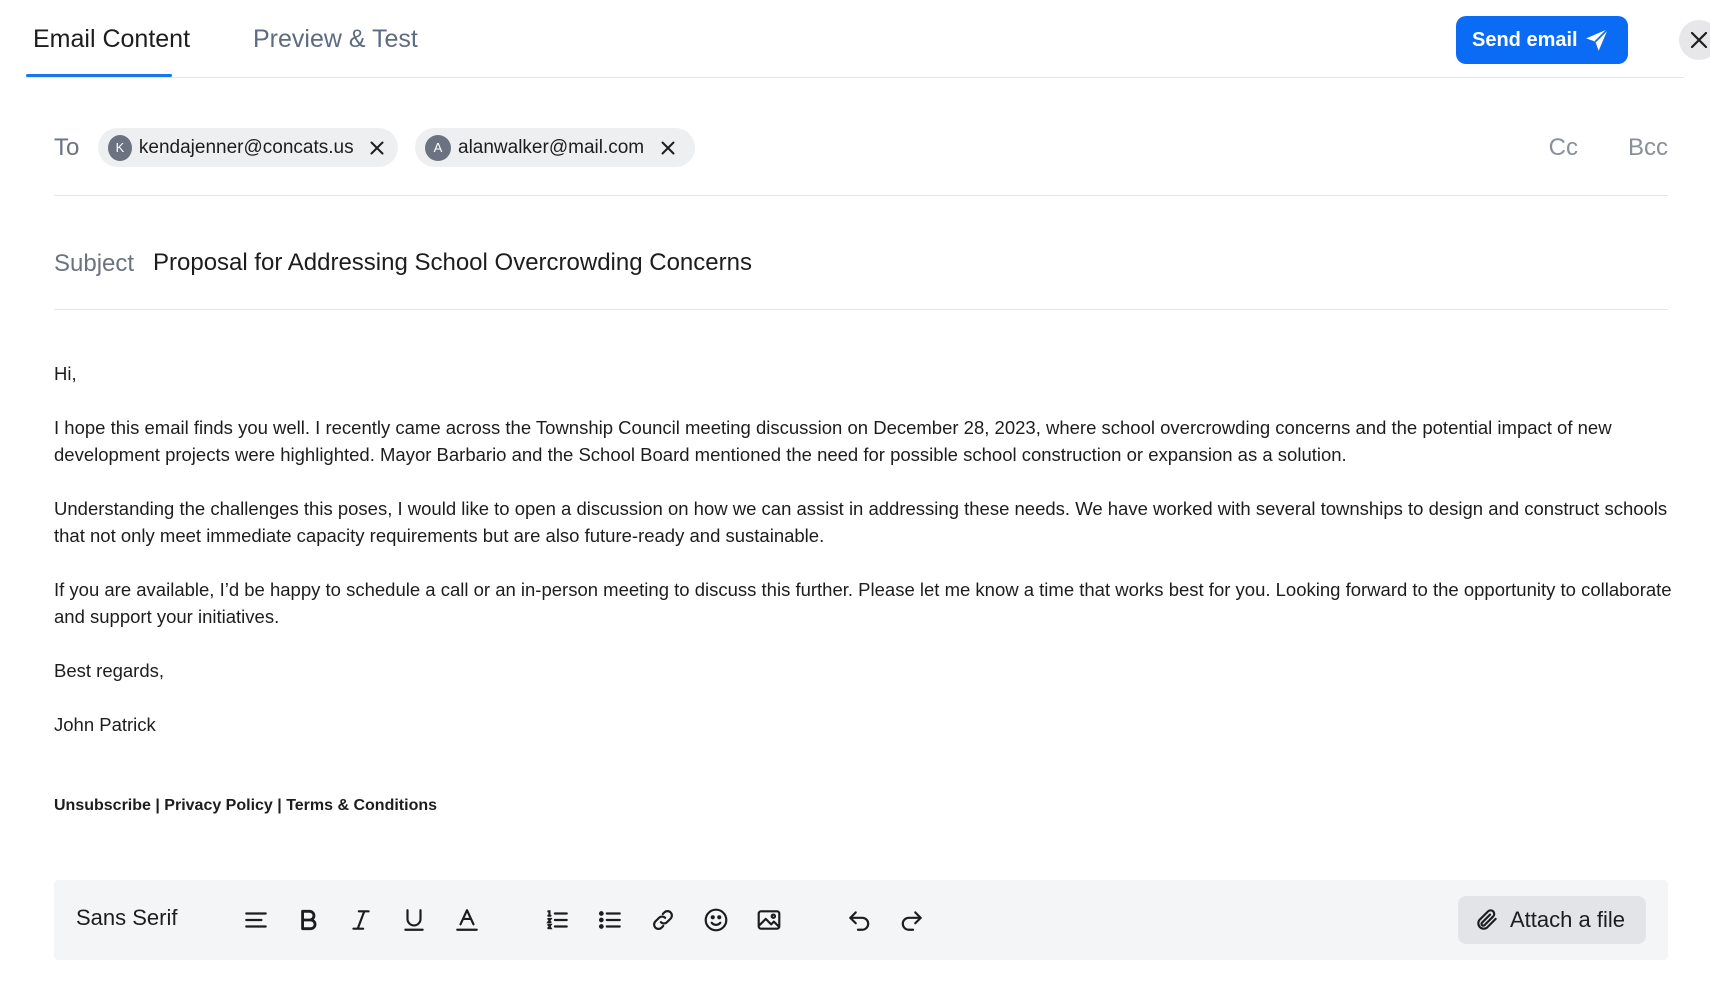  I want to click on attach-file-label: Attach a file, so click(1567, 919).